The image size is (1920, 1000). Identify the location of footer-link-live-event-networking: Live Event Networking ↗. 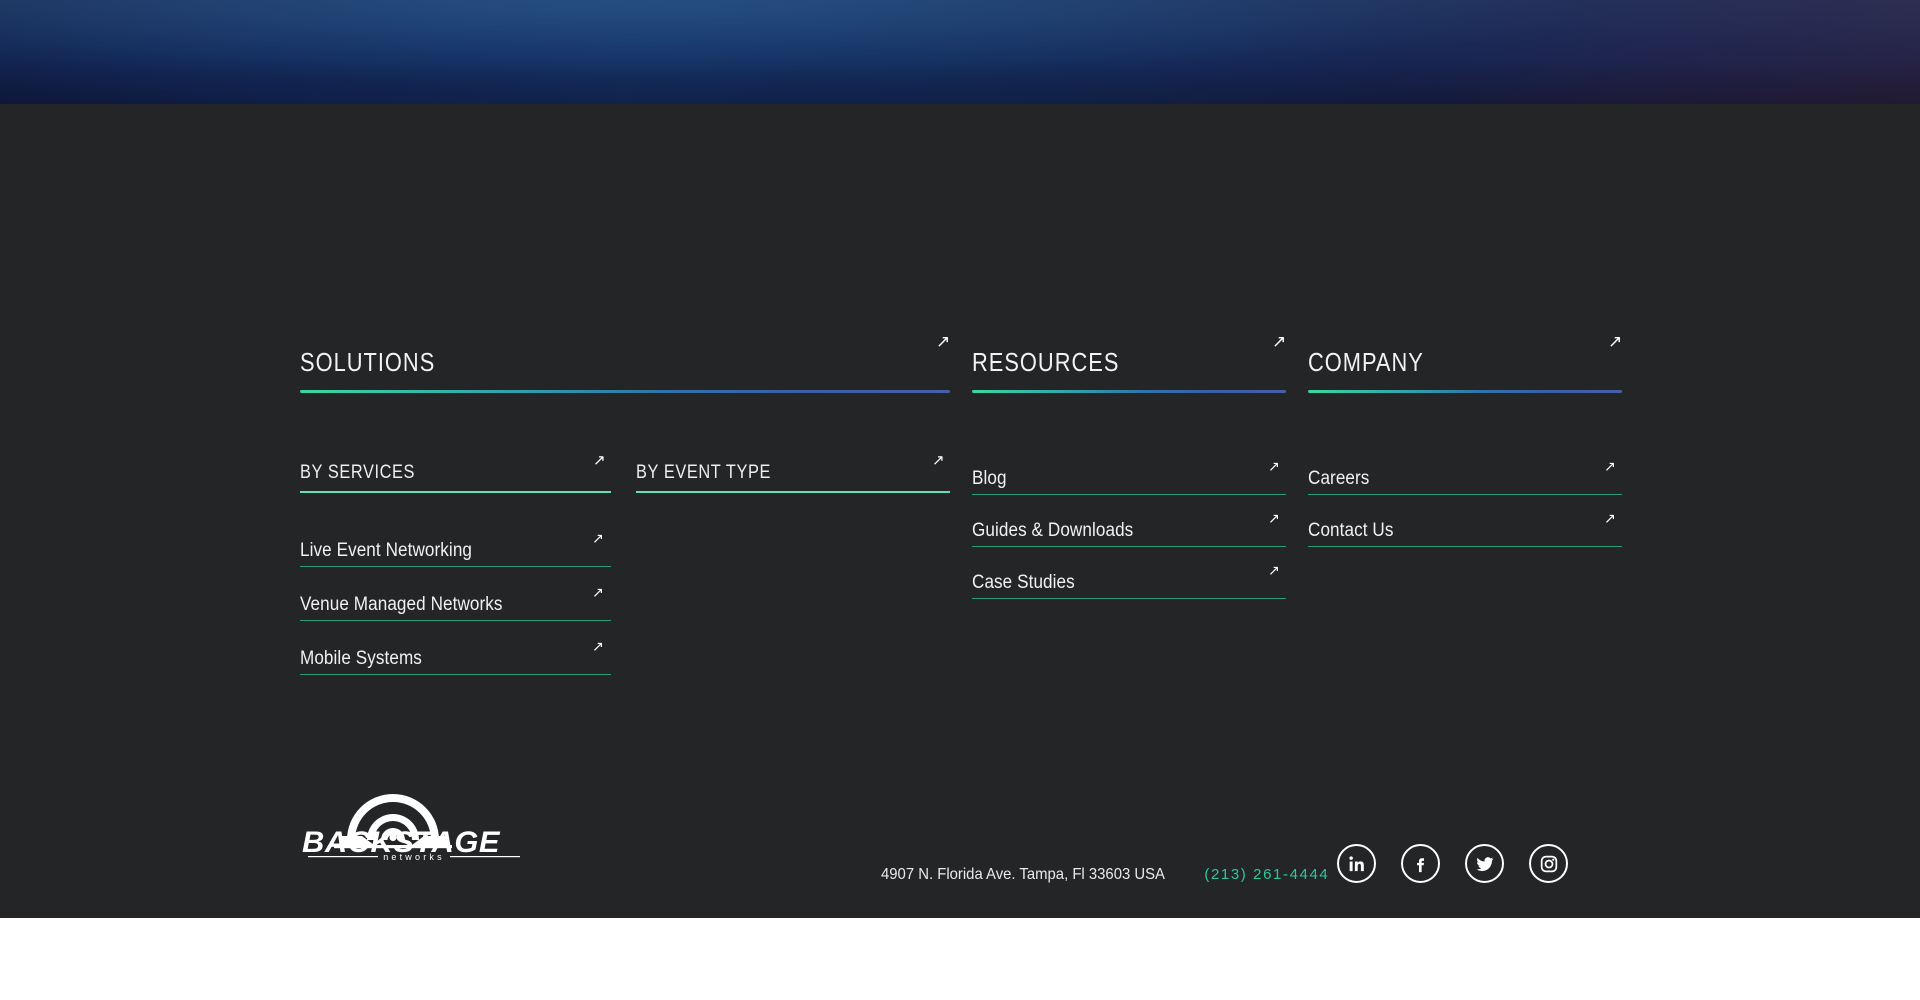
(455, 550).